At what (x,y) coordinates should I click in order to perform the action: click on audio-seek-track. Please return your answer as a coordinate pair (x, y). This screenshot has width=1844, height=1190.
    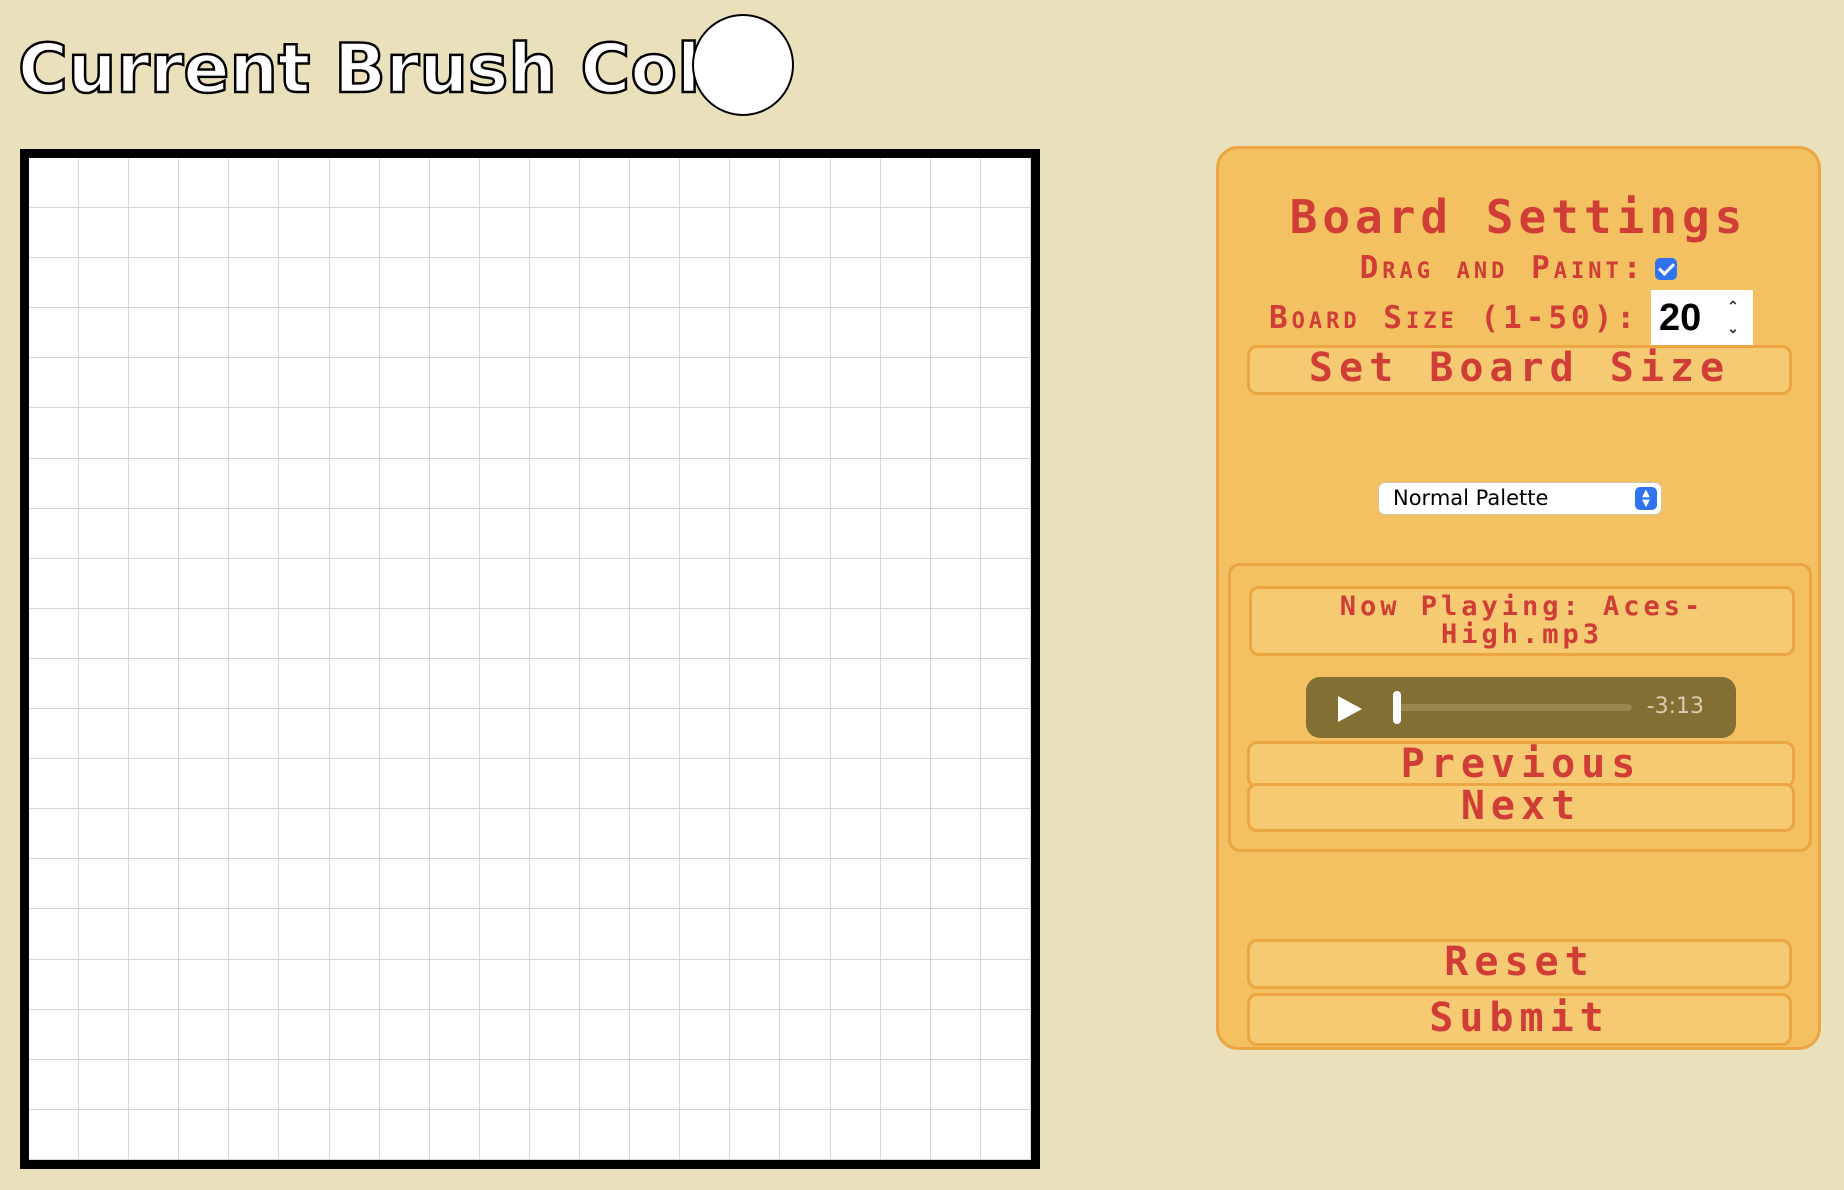
    Looking at the image, I should click on (1513, 707).